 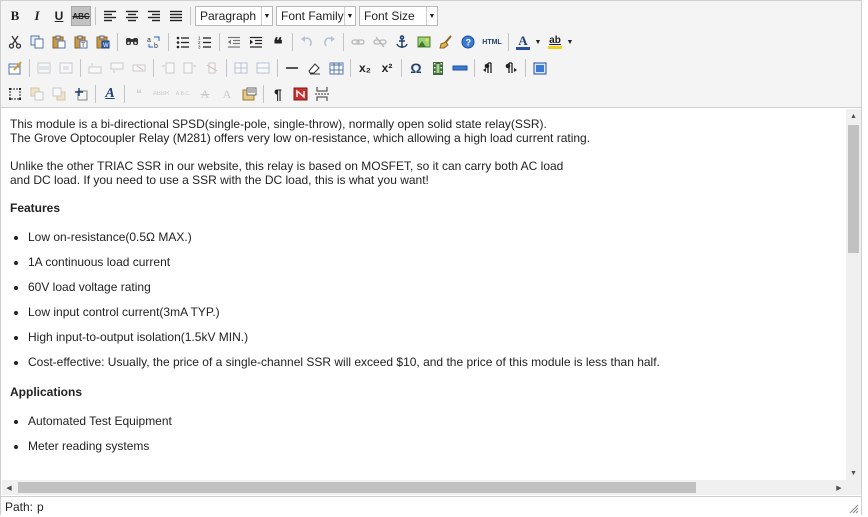 What do you see at coordinates (83, 46) in the screenshot?
I see `svg-text: T` at bounding box center [83, 46].